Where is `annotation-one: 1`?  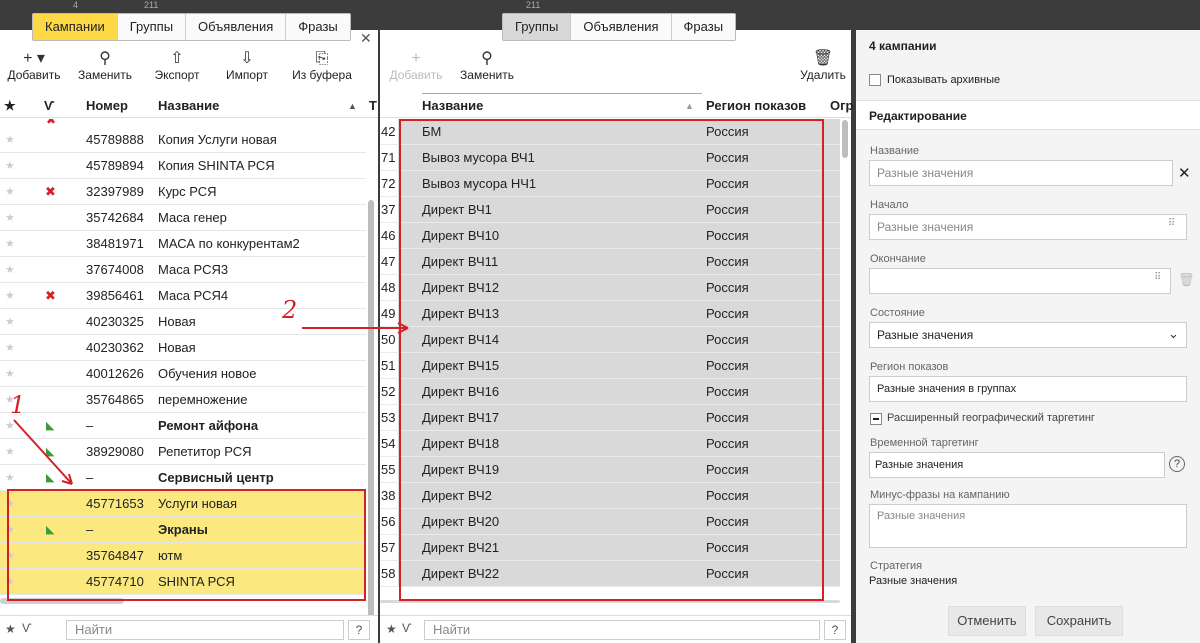
annotation-one: 1 is located at coordinates (17, 405).